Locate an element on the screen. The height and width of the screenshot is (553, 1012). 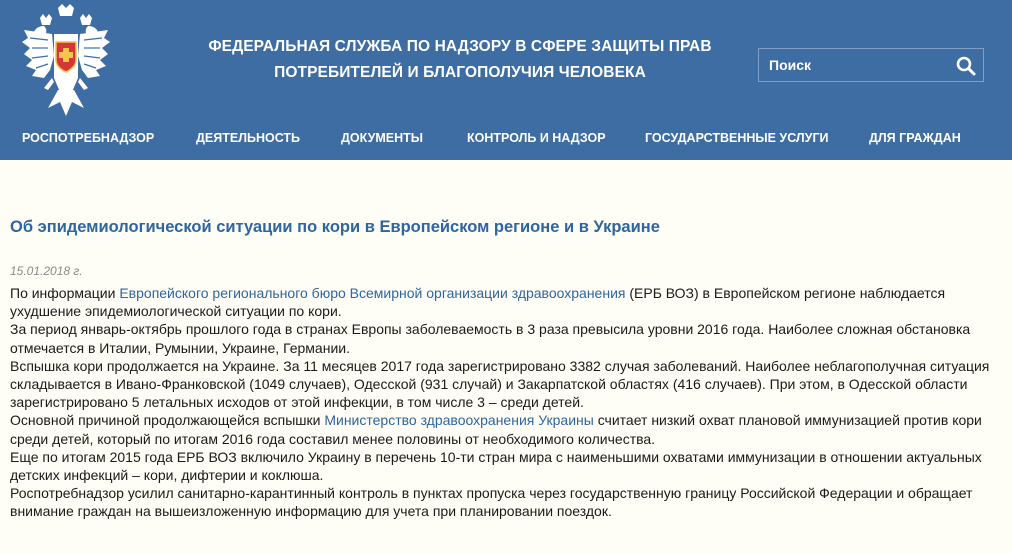
nav-item-activity: ДЕЯТЕЛЬНОСТЬ is located at coordinates (248, 138).